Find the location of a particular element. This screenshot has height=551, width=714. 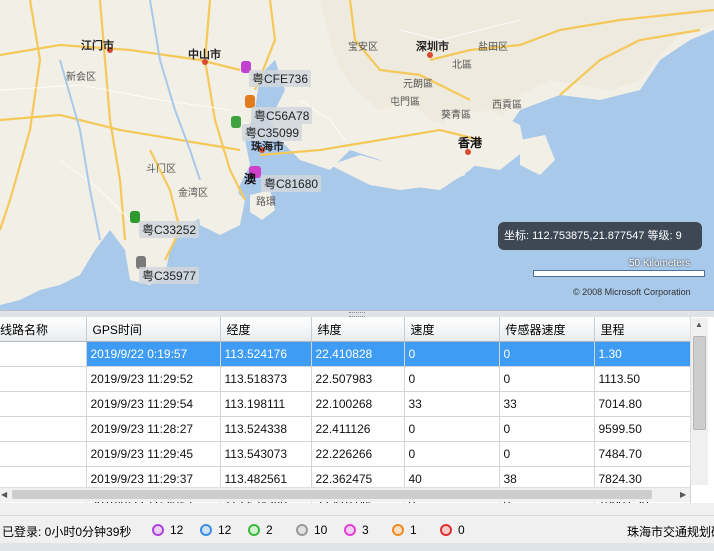

horizontal-scrollbar: ◀ ▶ is located at coordinates (345, 494).